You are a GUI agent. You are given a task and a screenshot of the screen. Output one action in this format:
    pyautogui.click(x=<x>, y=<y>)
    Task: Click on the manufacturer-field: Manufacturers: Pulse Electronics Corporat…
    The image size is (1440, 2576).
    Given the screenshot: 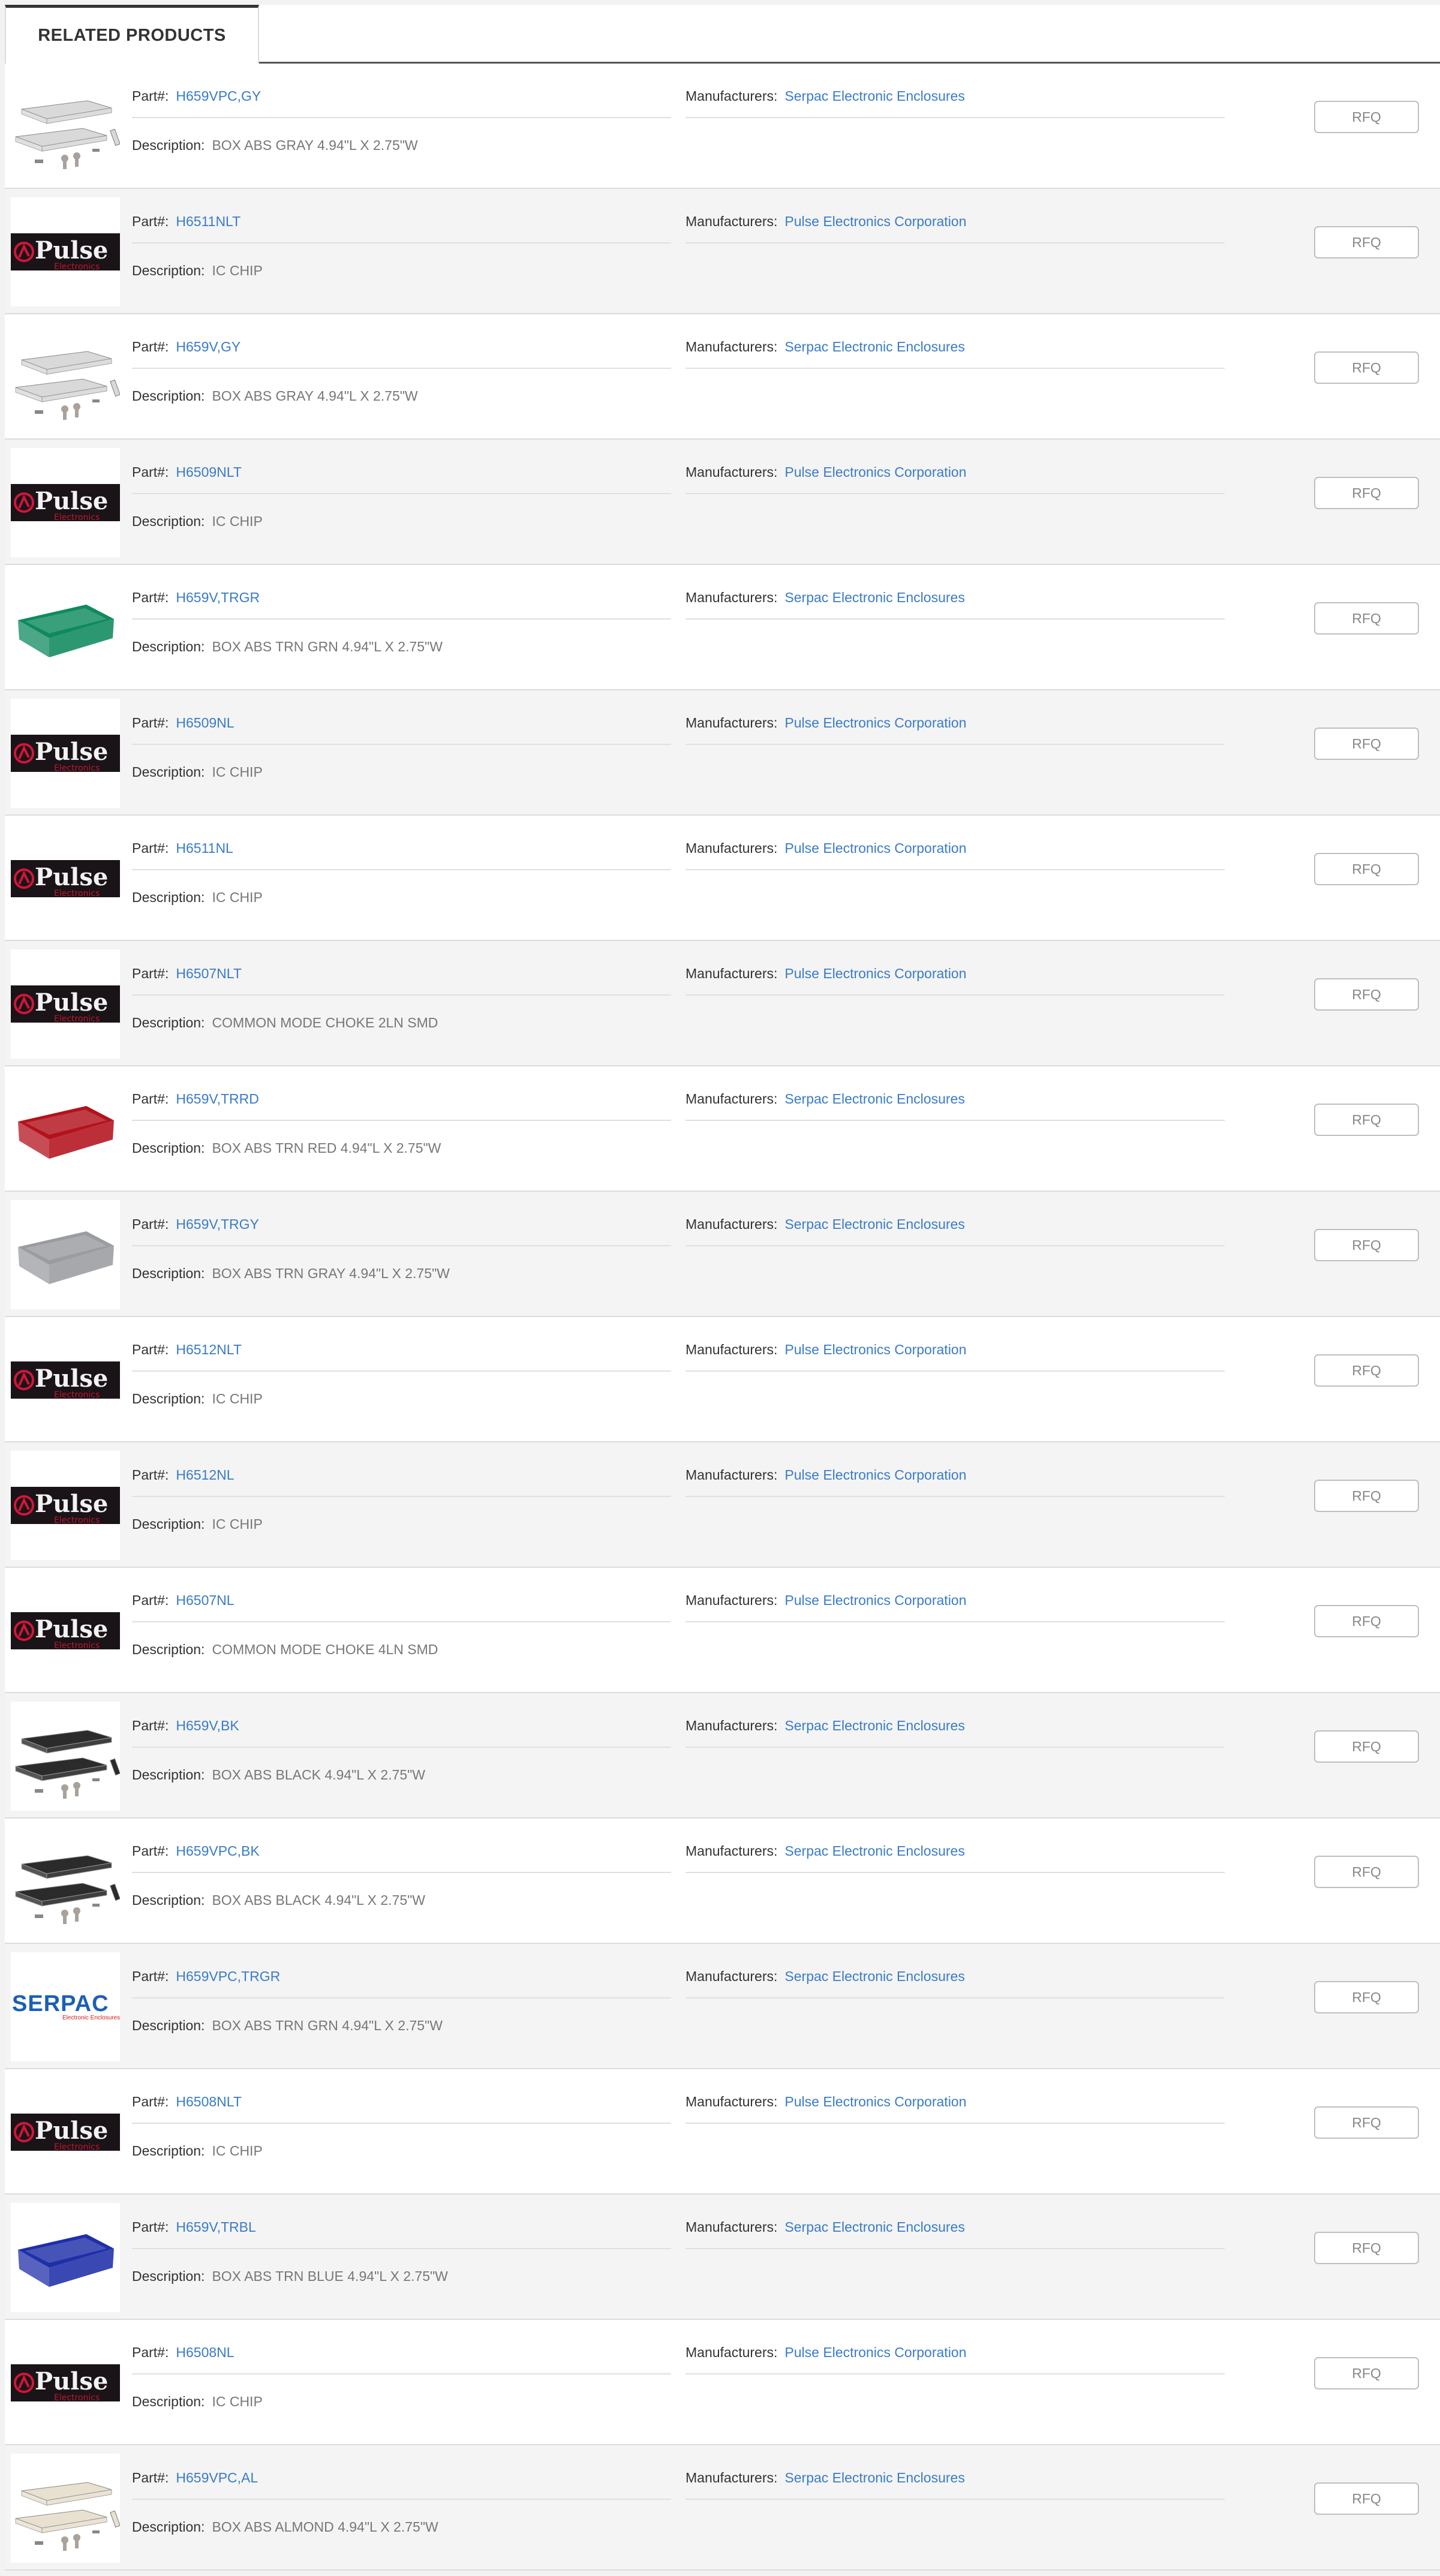 What is the action you would take?
    pyautogui.click(x=826, y=222)
    